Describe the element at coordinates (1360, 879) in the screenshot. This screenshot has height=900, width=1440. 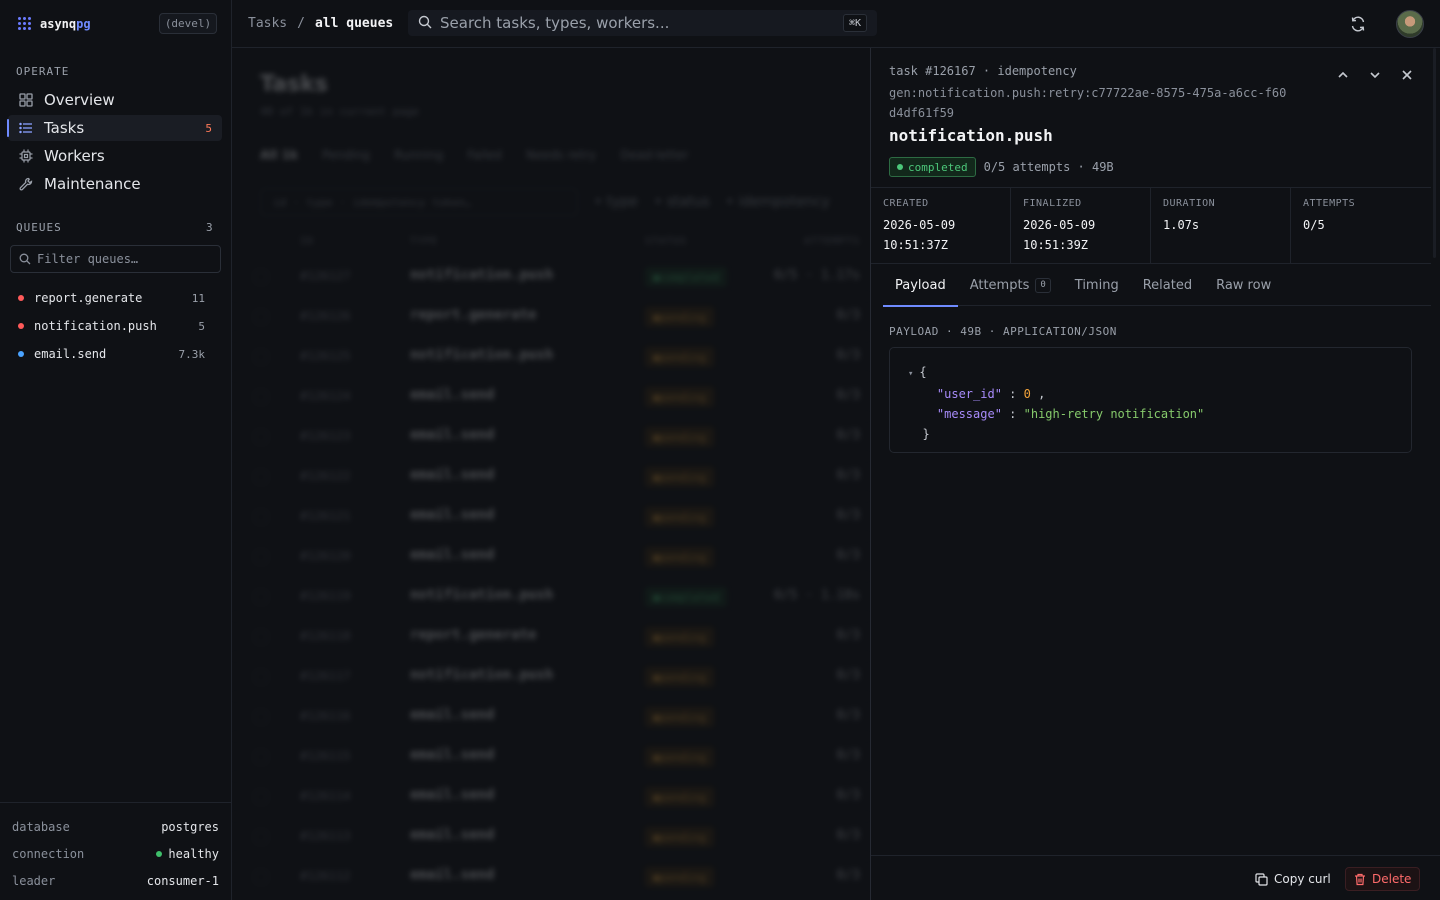
I see `trash-icon` at that location.